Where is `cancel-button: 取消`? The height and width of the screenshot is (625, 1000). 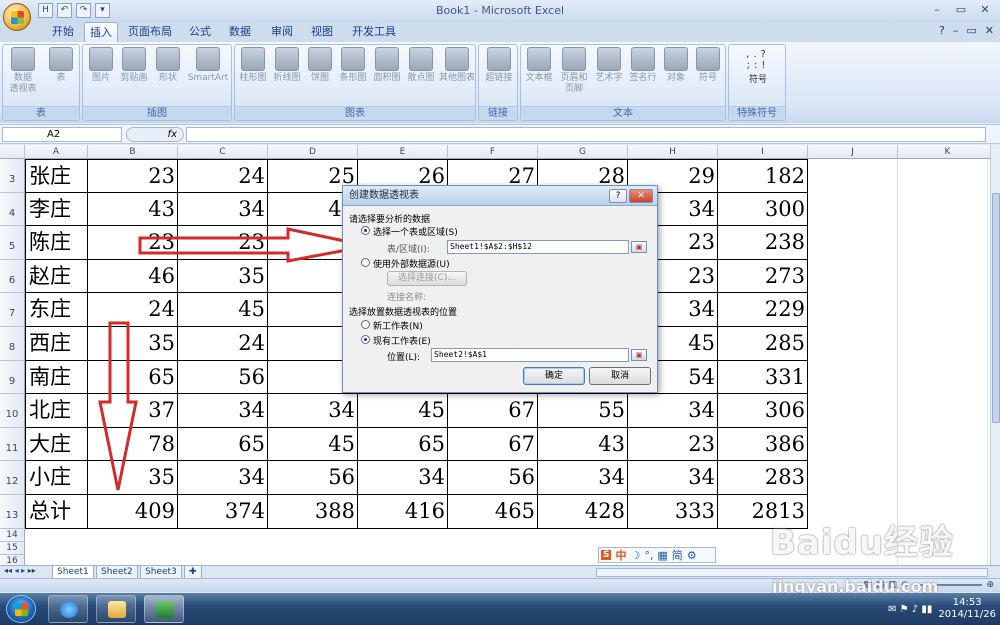 cancel-button: 取消 is located at coordinates (620, 376).